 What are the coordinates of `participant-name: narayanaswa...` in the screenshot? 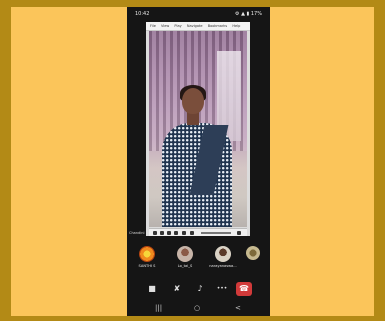 It's located at (223, 266).